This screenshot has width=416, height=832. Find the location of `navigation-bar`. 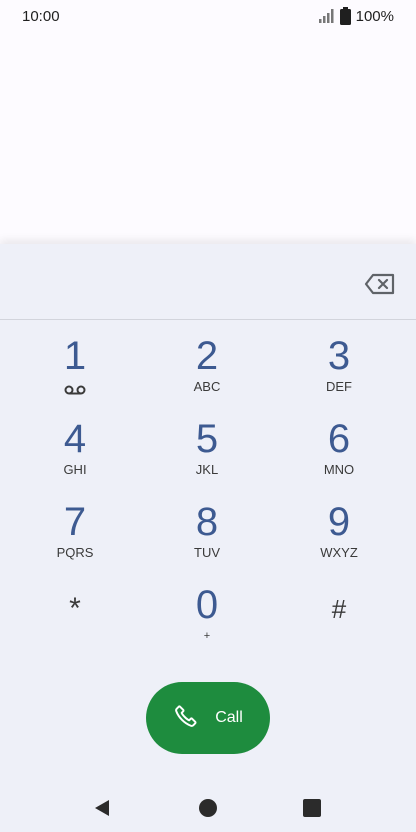

navigation-bar is located at coordinates (208, 808).